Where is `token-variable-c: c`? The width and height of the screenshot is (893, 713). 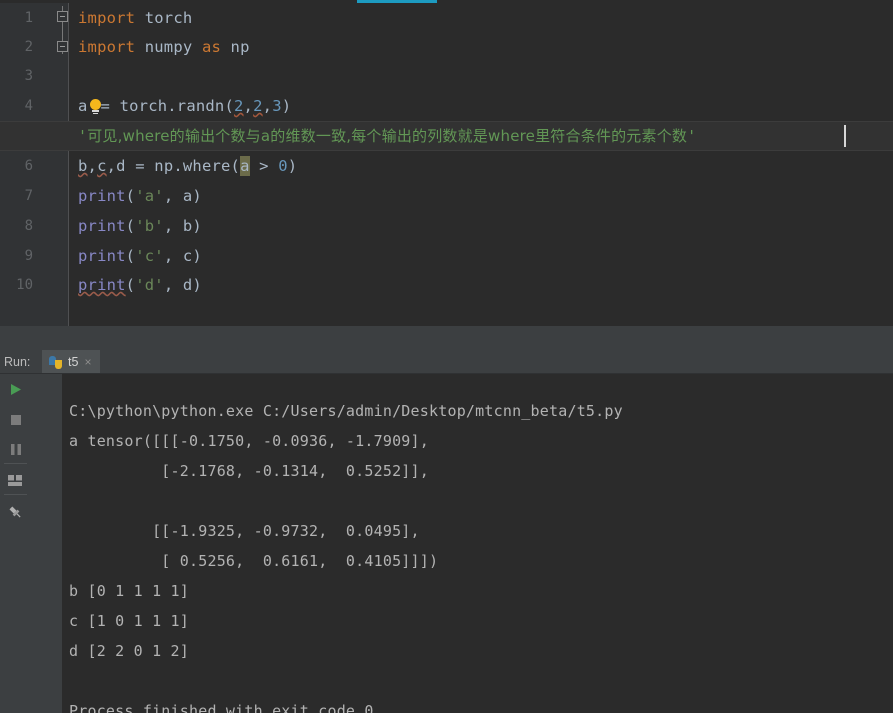
token-variable-c: c is located at coordinates (102, 166).